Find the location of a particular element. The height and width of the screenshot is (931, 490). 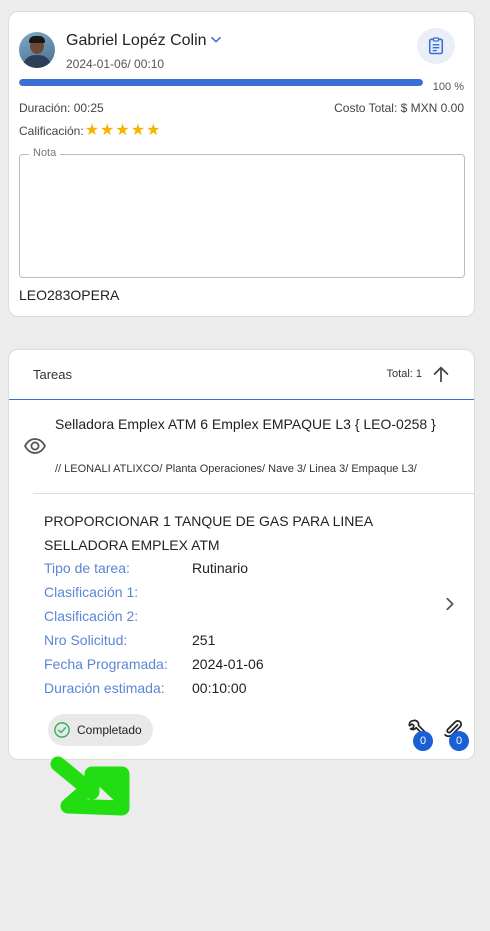

progress-label: 100 % is located at coordinates (448, 87).